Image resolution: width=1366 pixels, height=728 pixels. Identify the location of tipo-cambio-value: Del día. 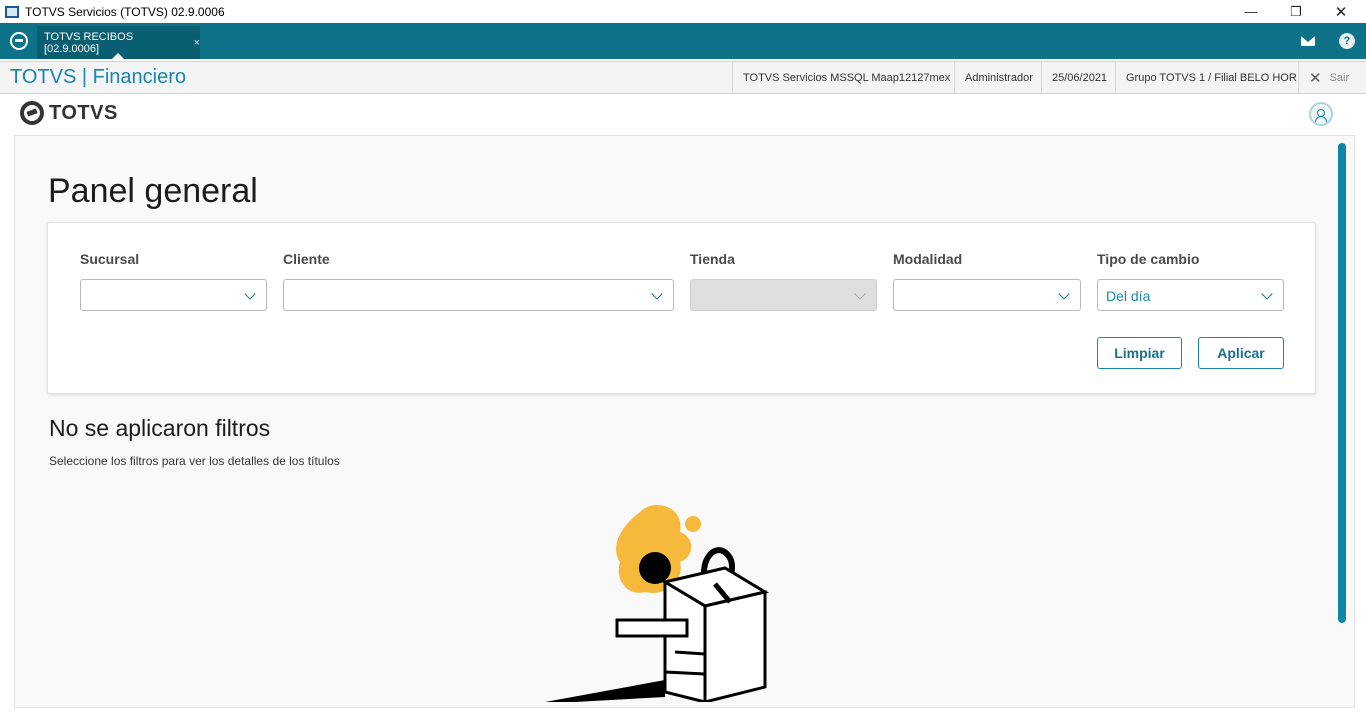
(1128, 296).